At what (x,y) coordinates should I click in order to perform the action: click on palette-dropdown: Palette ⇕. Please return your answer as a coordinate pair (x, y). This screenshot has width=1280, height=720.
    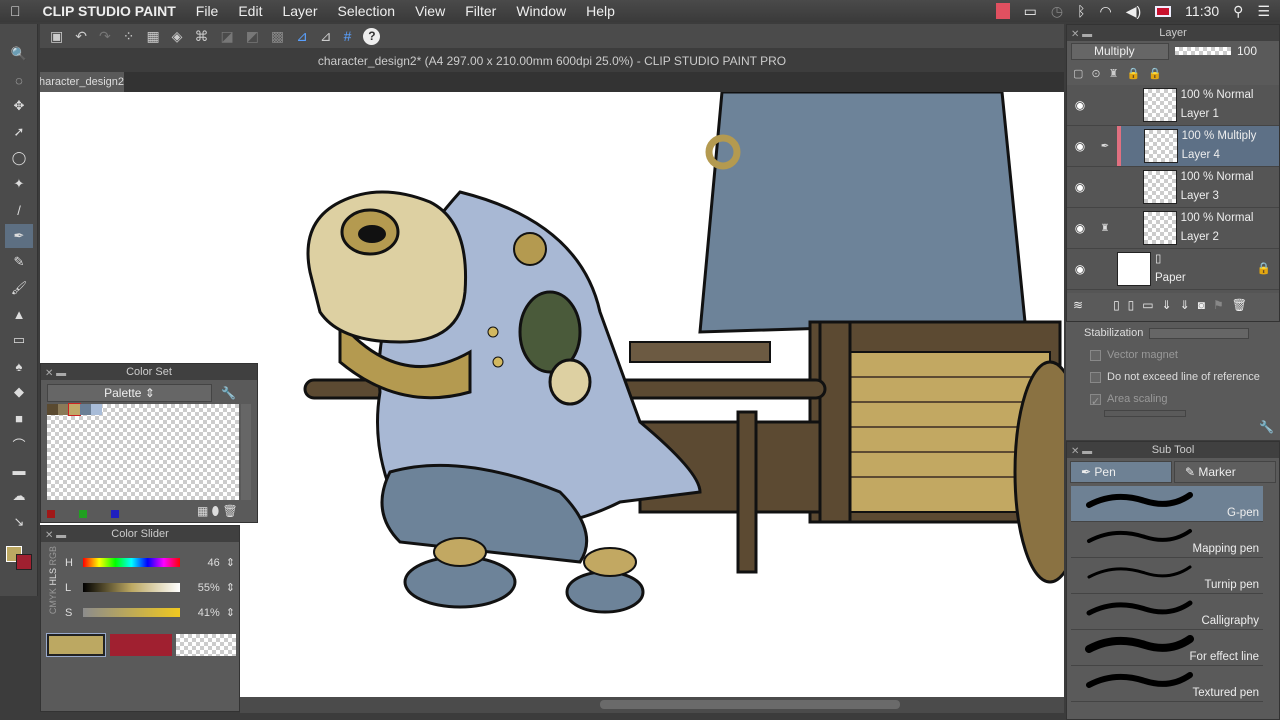
    Looking at the image, I should click on (129, 393).